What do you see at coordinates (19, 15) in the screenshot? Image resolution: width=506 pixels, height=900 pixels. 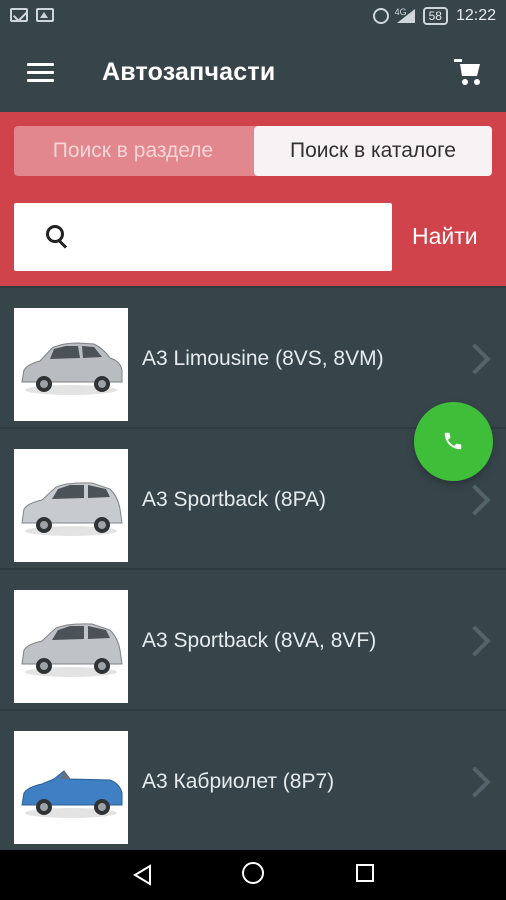 I see `mail-notification-icon` at bounding box center [19, 15].